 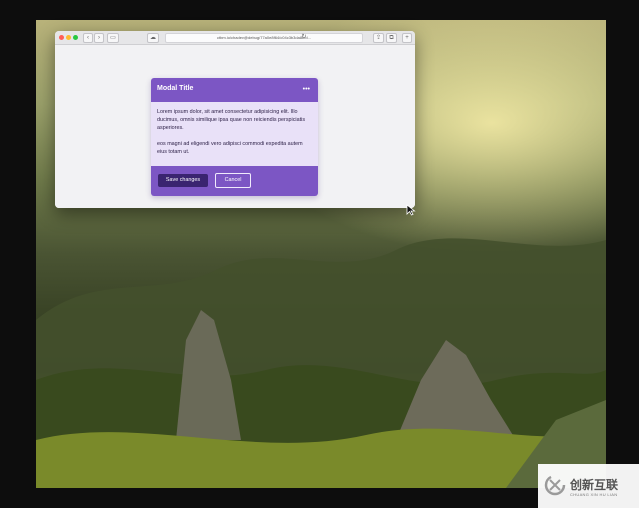 I want to click on cloud-tabs-icon: ☁, so click(x=153, y=38).